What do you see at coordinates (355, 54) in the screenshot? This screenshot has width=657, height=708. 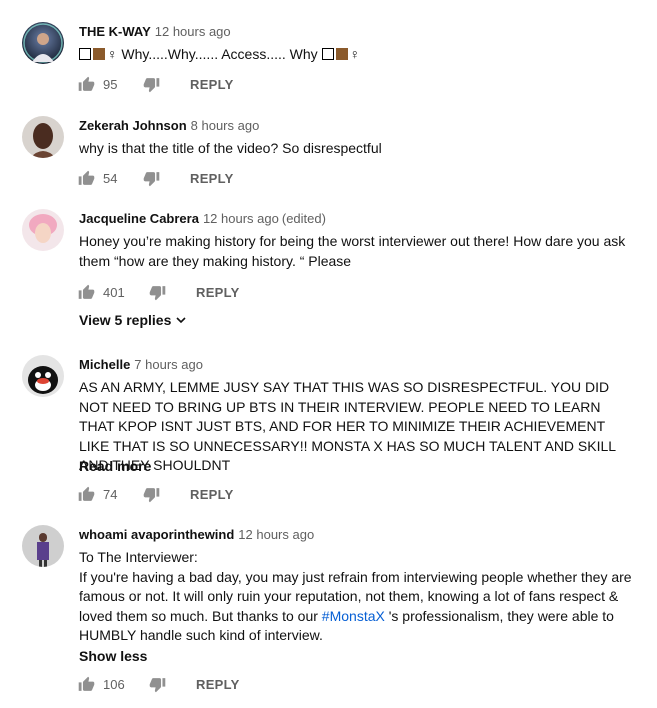 I see `comment-text-part: ♀` at bounding box center [355, 54].